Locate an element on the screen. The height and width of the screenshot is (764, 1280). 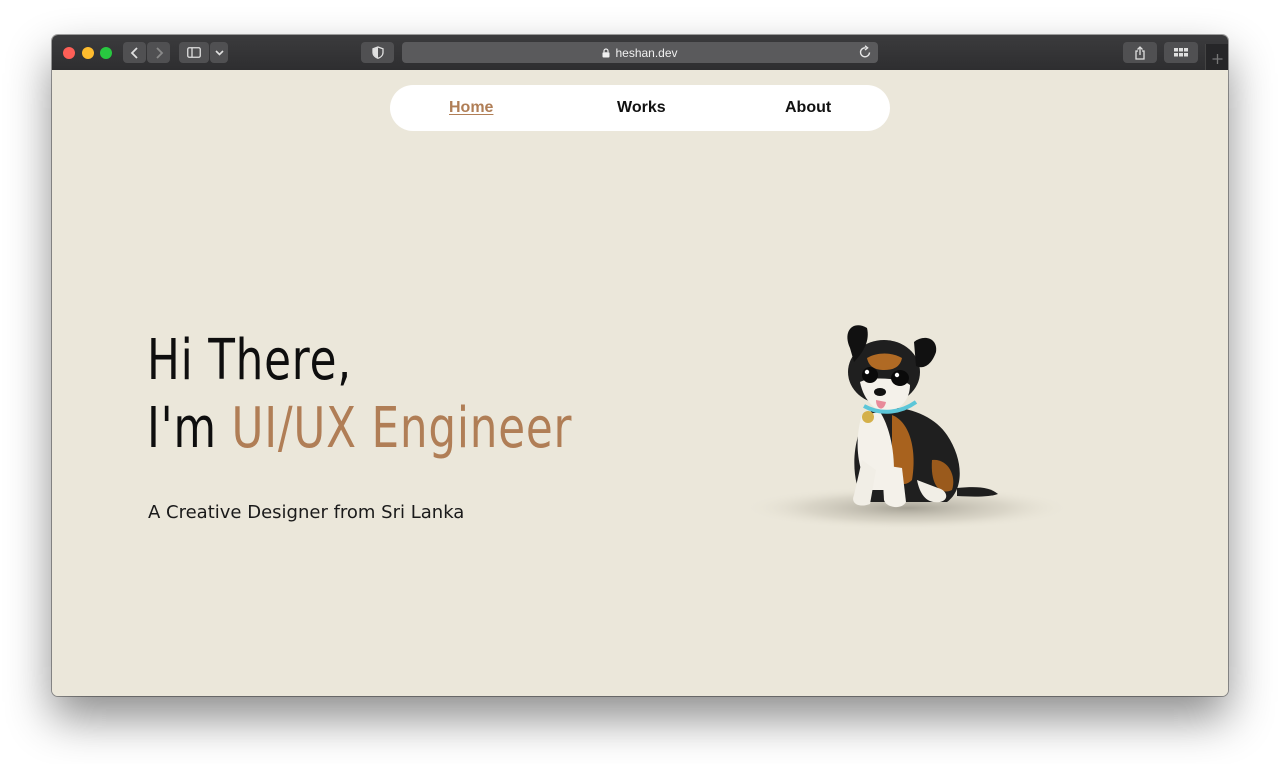
sidebar-menu-button is located at coordinates (219, 52).